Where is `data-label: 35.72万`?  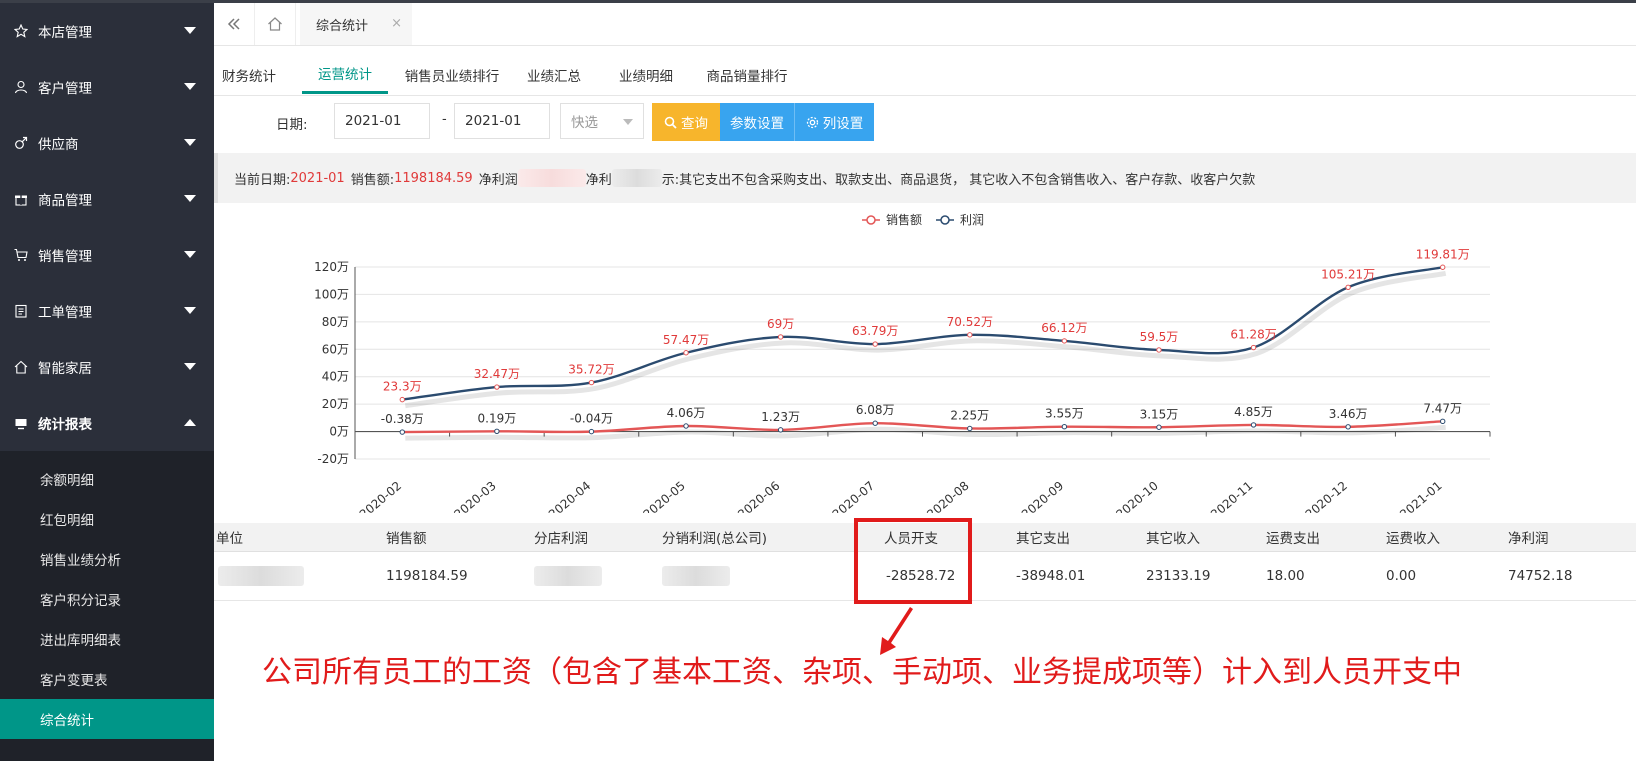
data-label: 35.72万 is located at coordinates (591, 370).